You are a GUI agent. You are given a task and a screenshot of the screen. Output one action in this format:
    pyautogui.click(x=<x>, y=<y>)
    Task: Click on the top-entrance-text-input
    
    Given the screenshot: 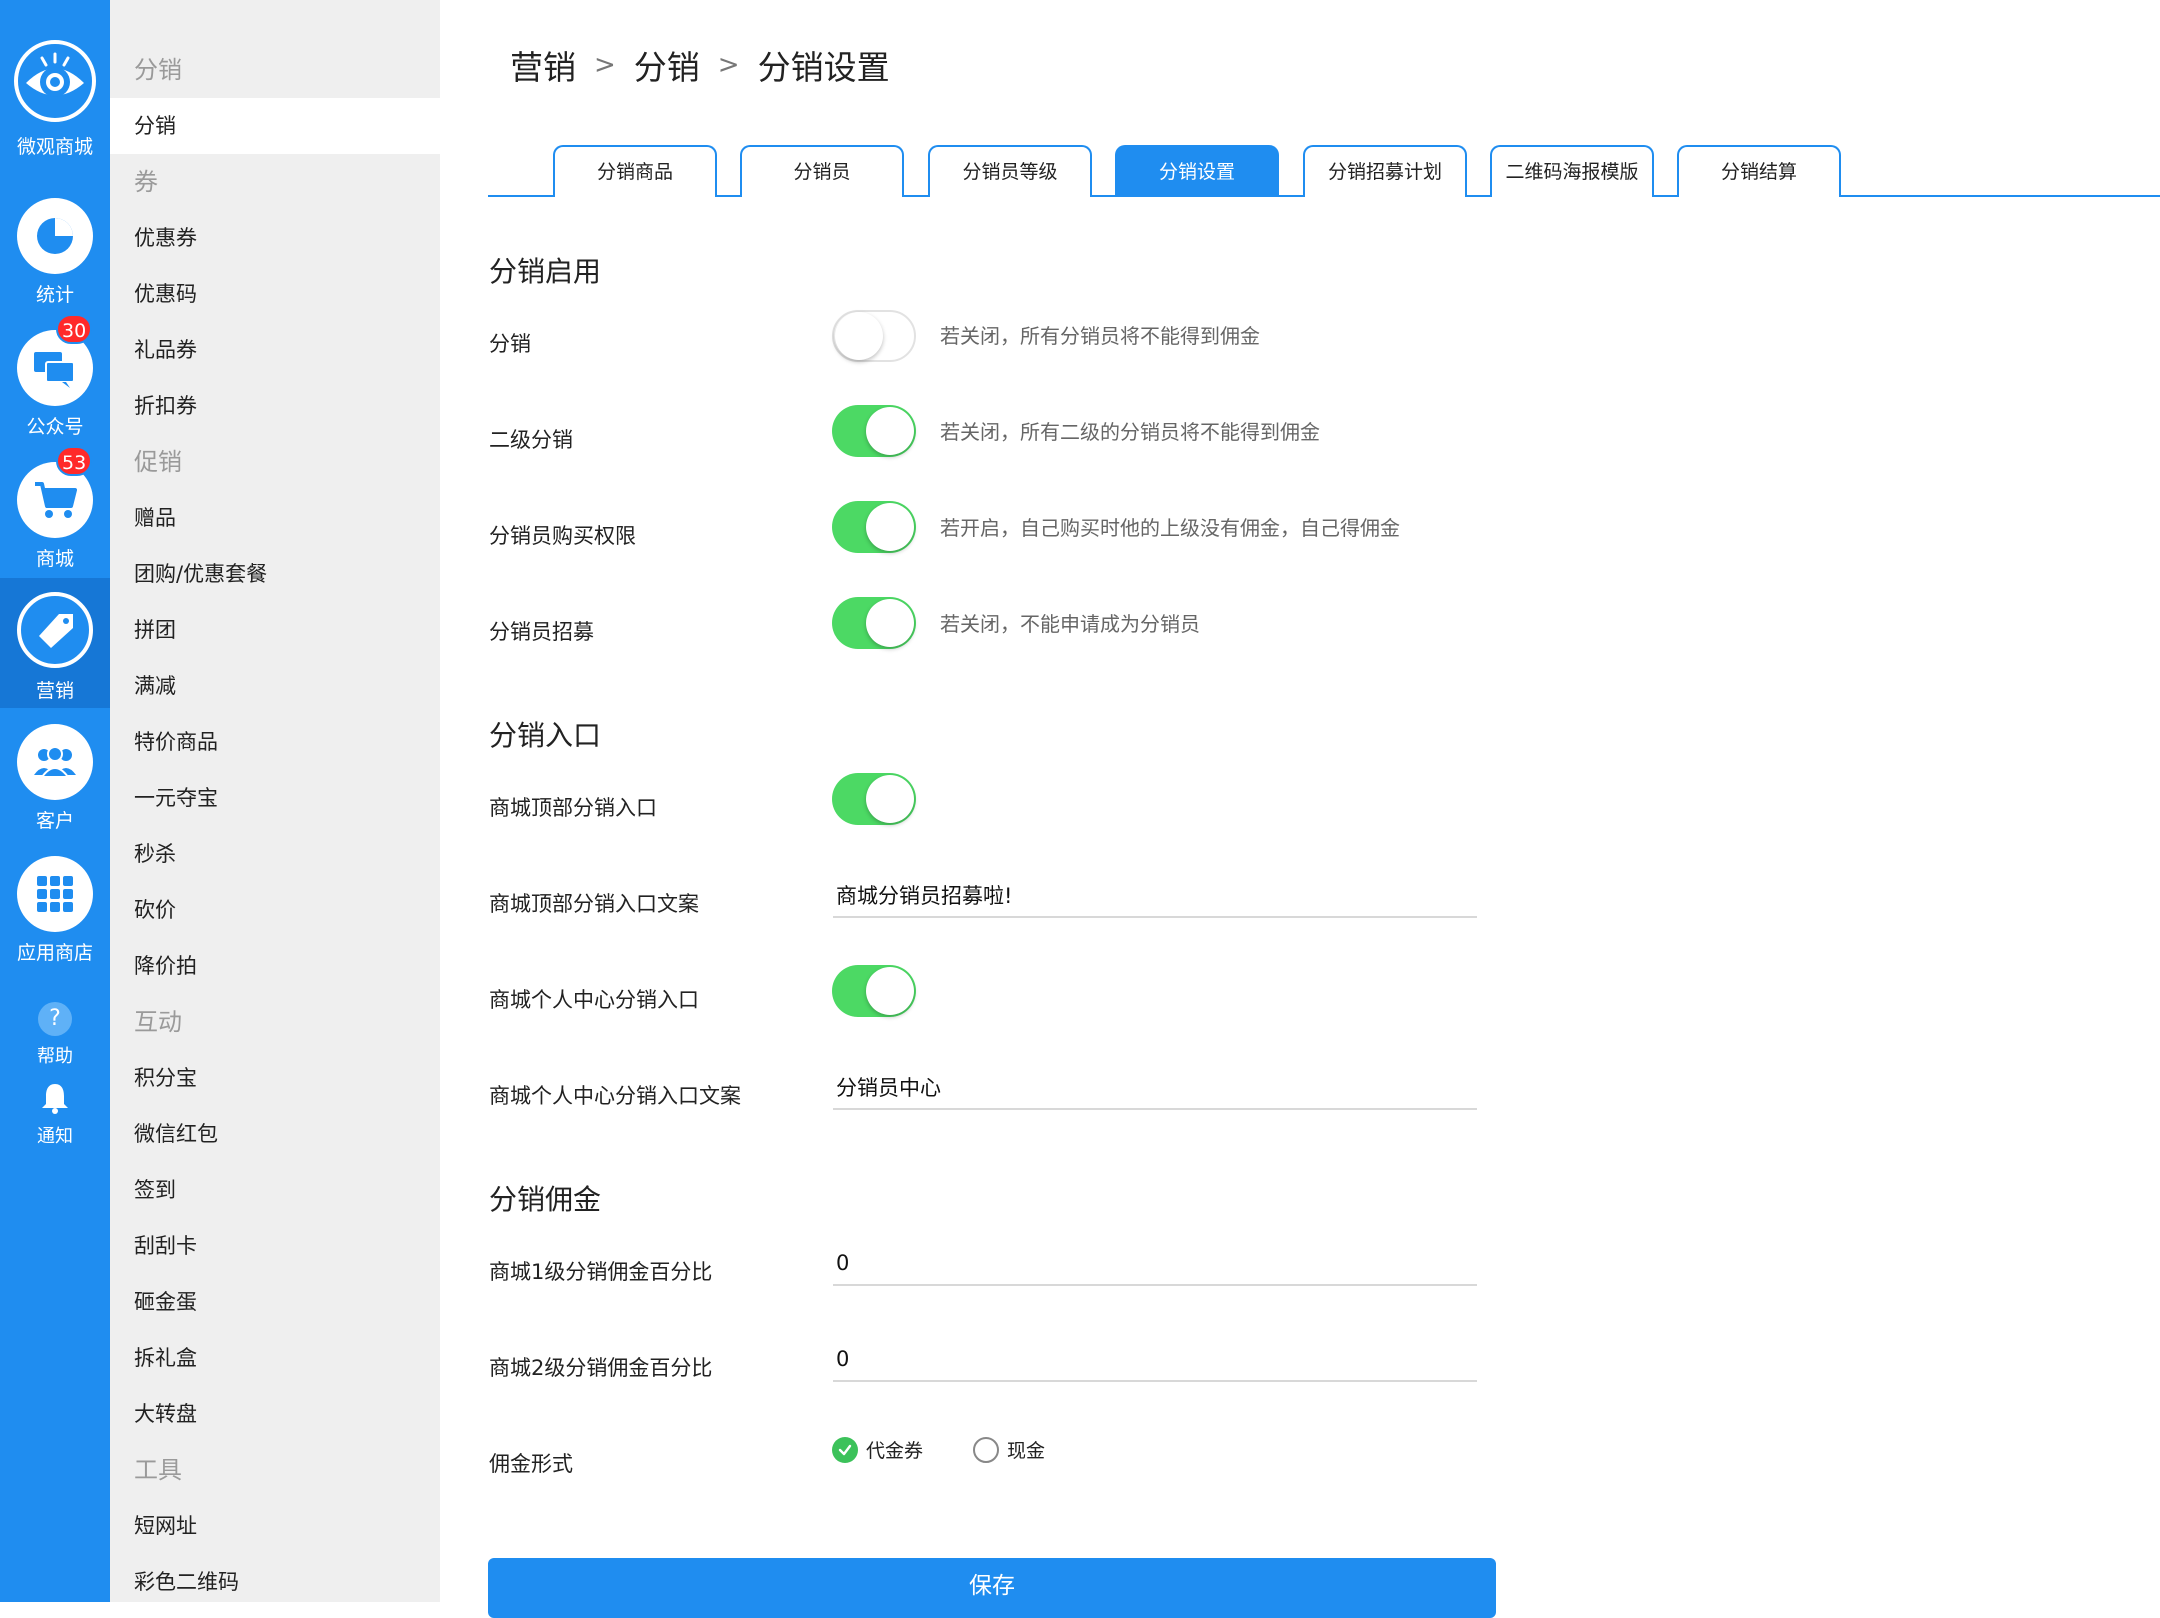 What is the action you would take?
    pyautogui.click(x=1155, y=896)
    